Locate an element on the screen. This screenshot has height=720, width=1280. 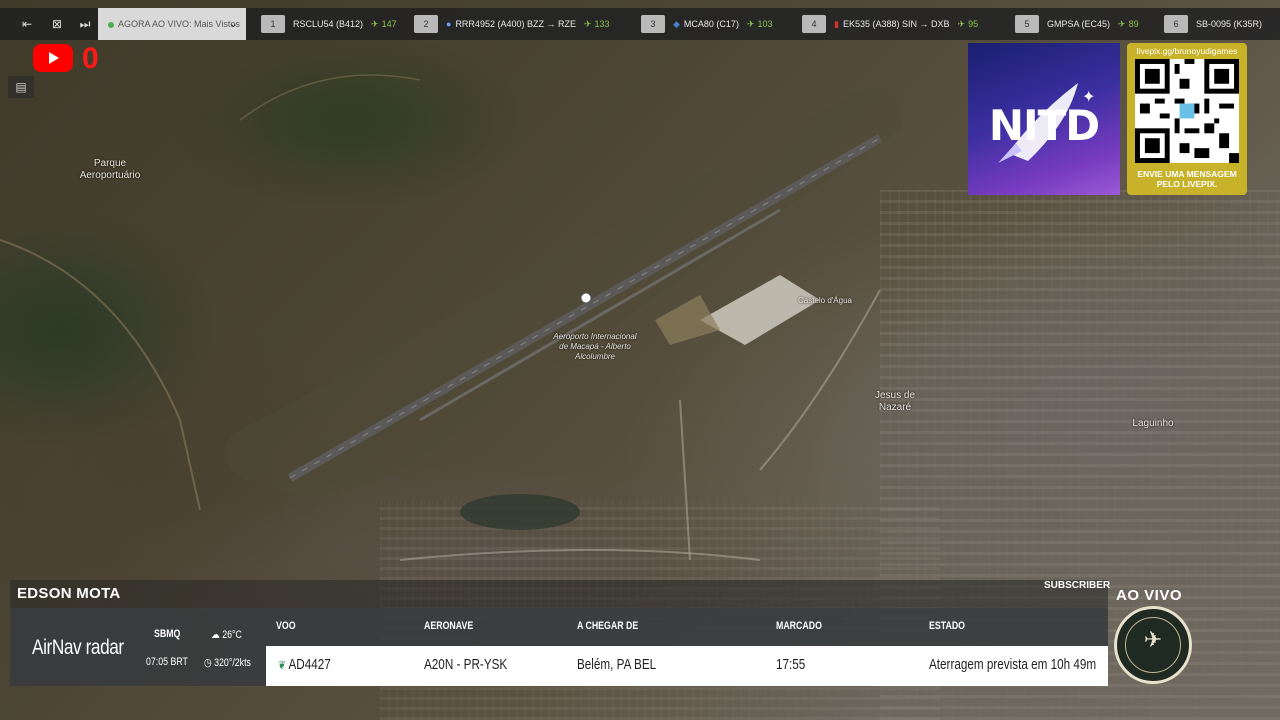
close-panel-icon: ⊠ is located at coordinates (57, 24).